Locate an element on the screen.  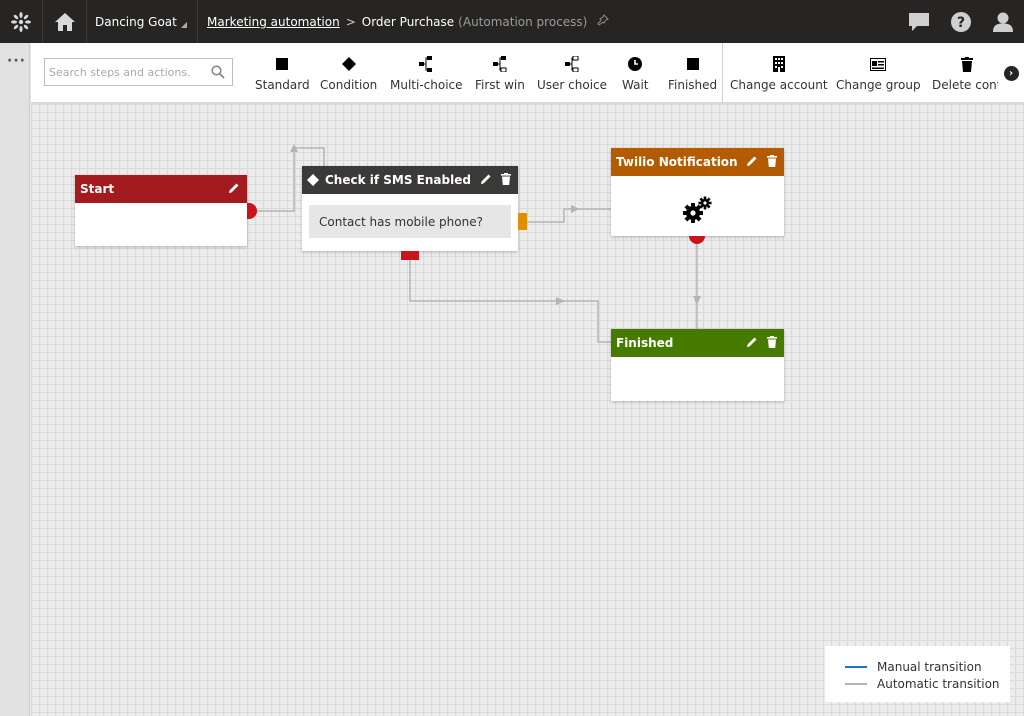
condition-false-port is located at coordinates (410, 255).